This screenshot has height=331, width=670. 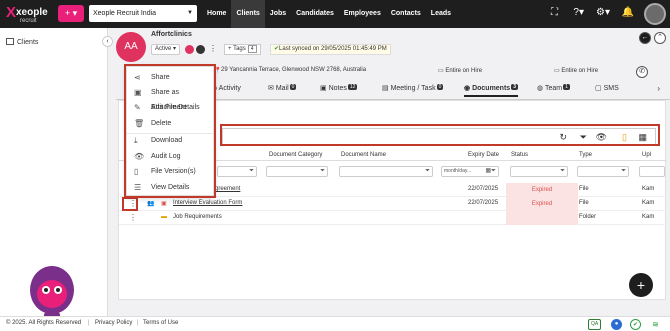 I want to click on tab-label: SMS, so click(x=611, y=88).